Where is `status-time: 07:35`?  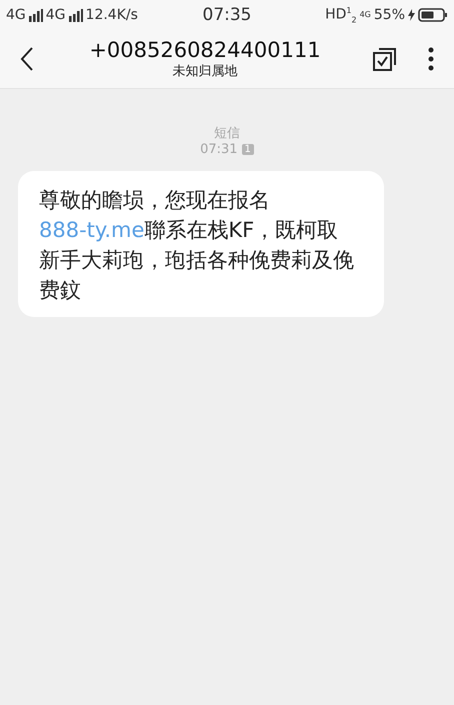 status-time: 07:35 is located at coordinates (227, 15).